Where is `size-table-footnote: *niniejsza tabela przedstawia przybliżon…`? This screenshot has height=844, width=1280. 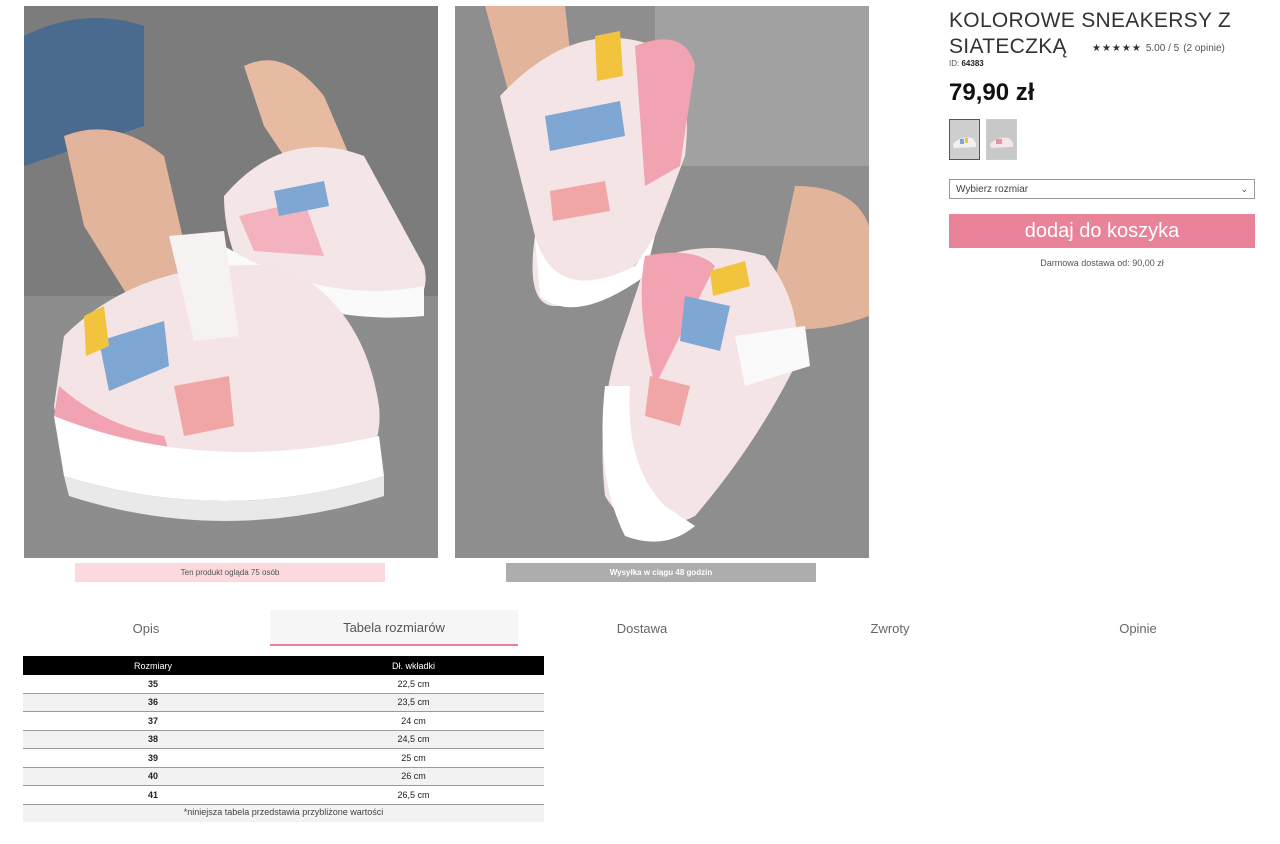
size-table-footnote: *niniejsza tabela przedstawia przybliżon… is located at coordinates (283, 813).